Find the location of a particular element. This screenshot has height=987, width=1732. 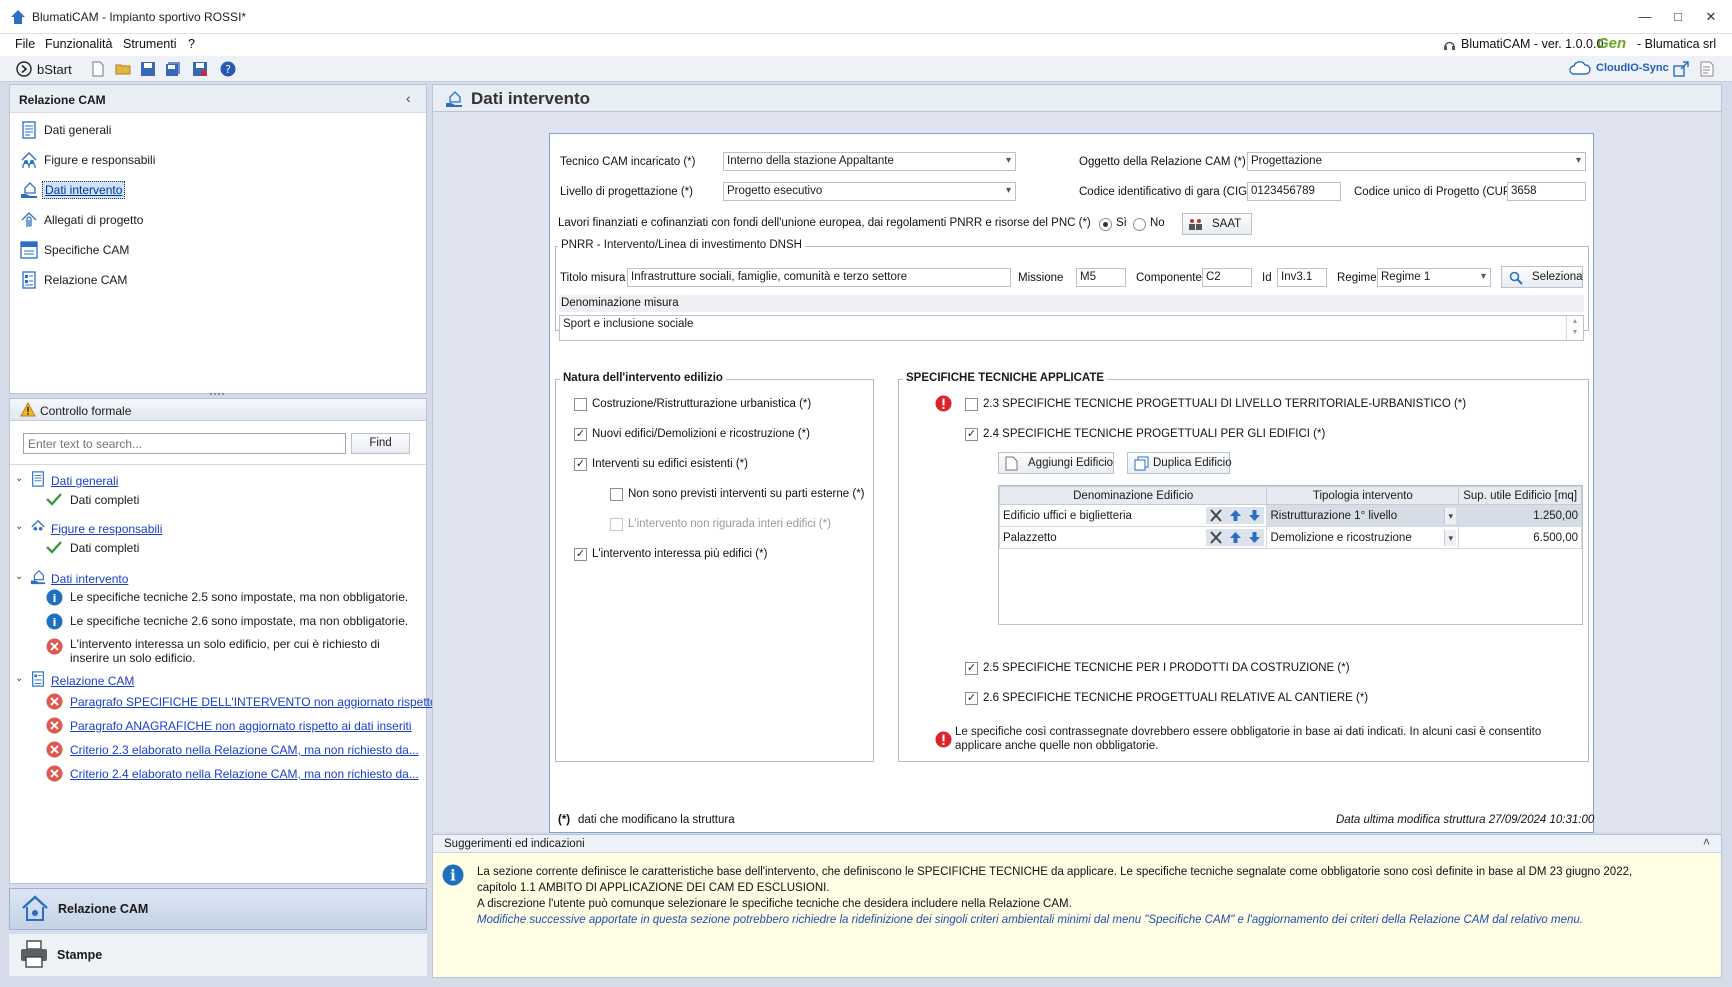

seleziona-label: Seleziona is located at coordinates (1557, 277).